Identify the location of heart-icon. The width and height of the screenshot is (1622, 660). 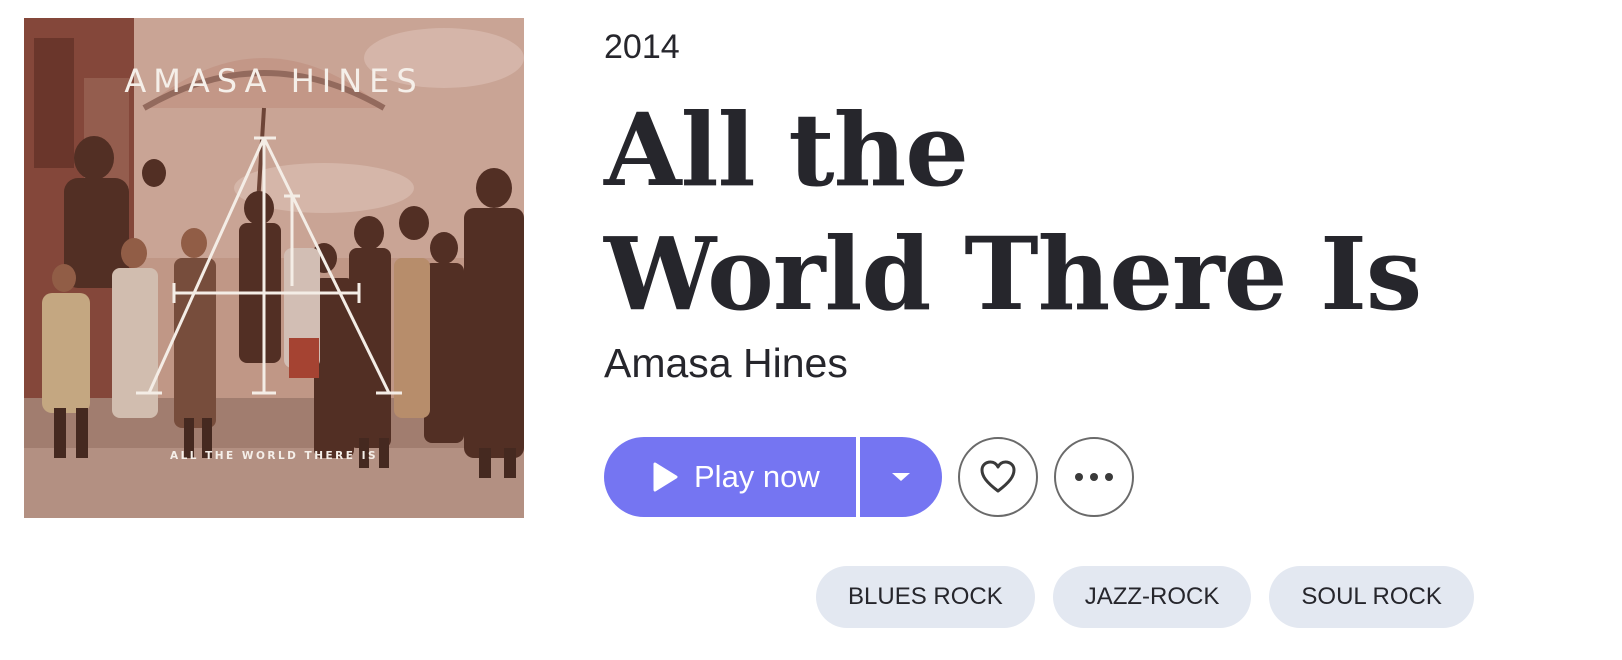
(998, 476).